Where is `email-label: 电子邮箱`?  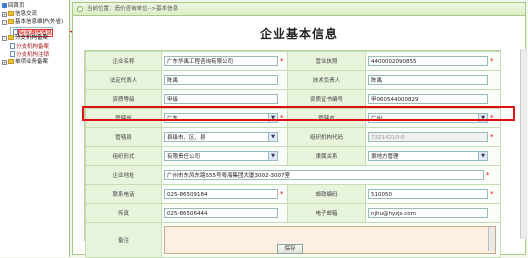
email-label: 电子邮箱 is located at coordinates (326, 213).